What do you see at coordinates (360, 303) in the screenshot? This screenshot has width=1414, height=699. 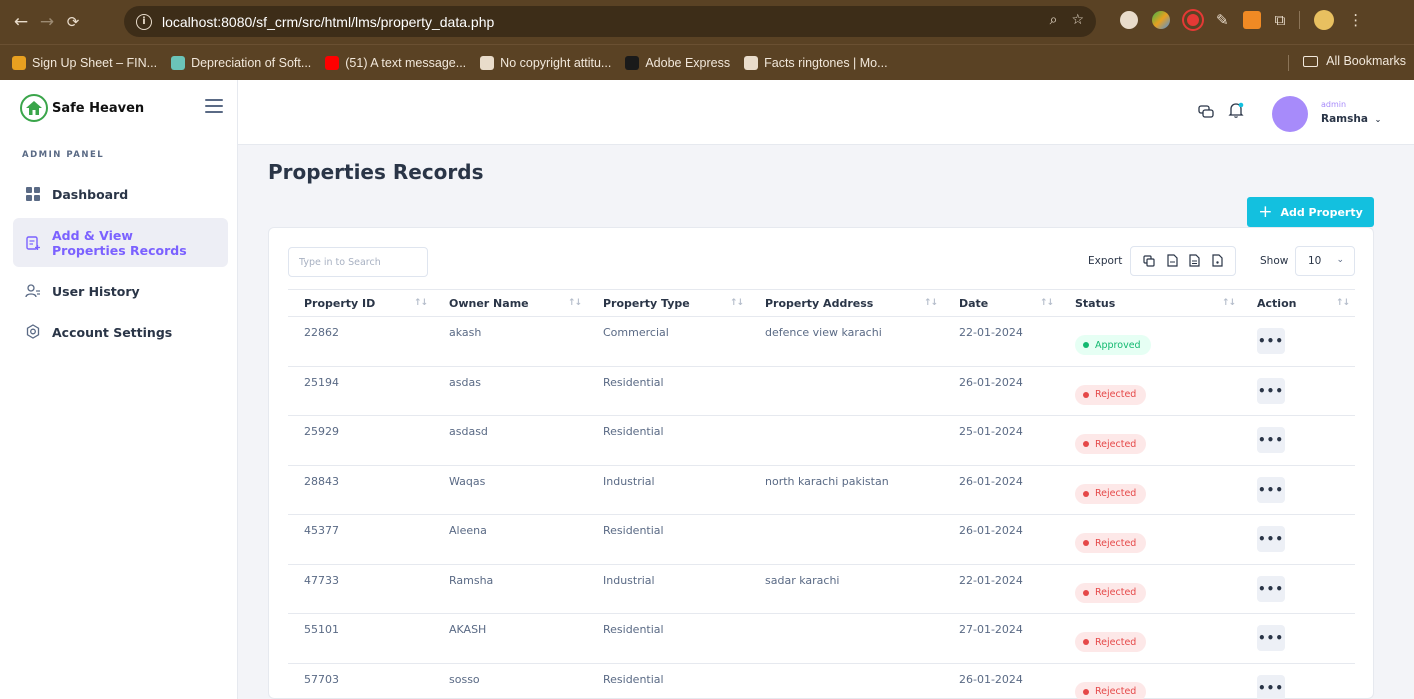 I see `column-header-property-id: Property ID ↑↓` at bounding box center [360, 303].